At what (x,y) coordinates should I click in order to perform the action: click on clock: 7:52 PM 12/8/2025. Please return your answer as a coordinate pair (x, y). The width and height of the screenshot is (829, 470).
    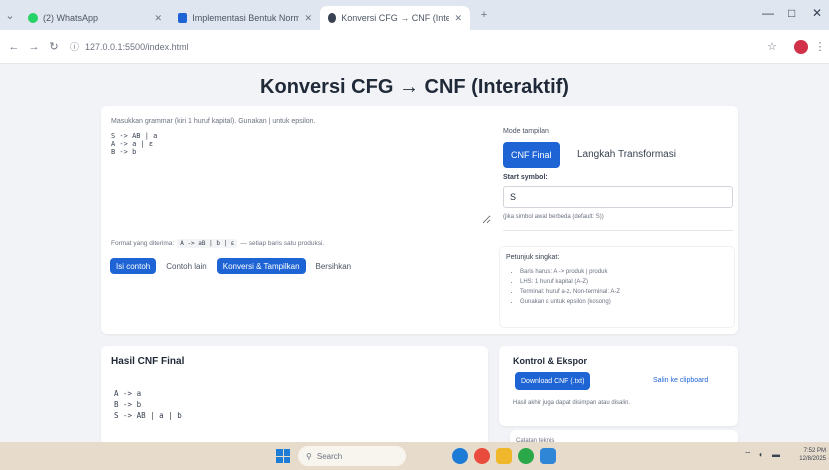
    Looking at the image, I should click on (808, 455).